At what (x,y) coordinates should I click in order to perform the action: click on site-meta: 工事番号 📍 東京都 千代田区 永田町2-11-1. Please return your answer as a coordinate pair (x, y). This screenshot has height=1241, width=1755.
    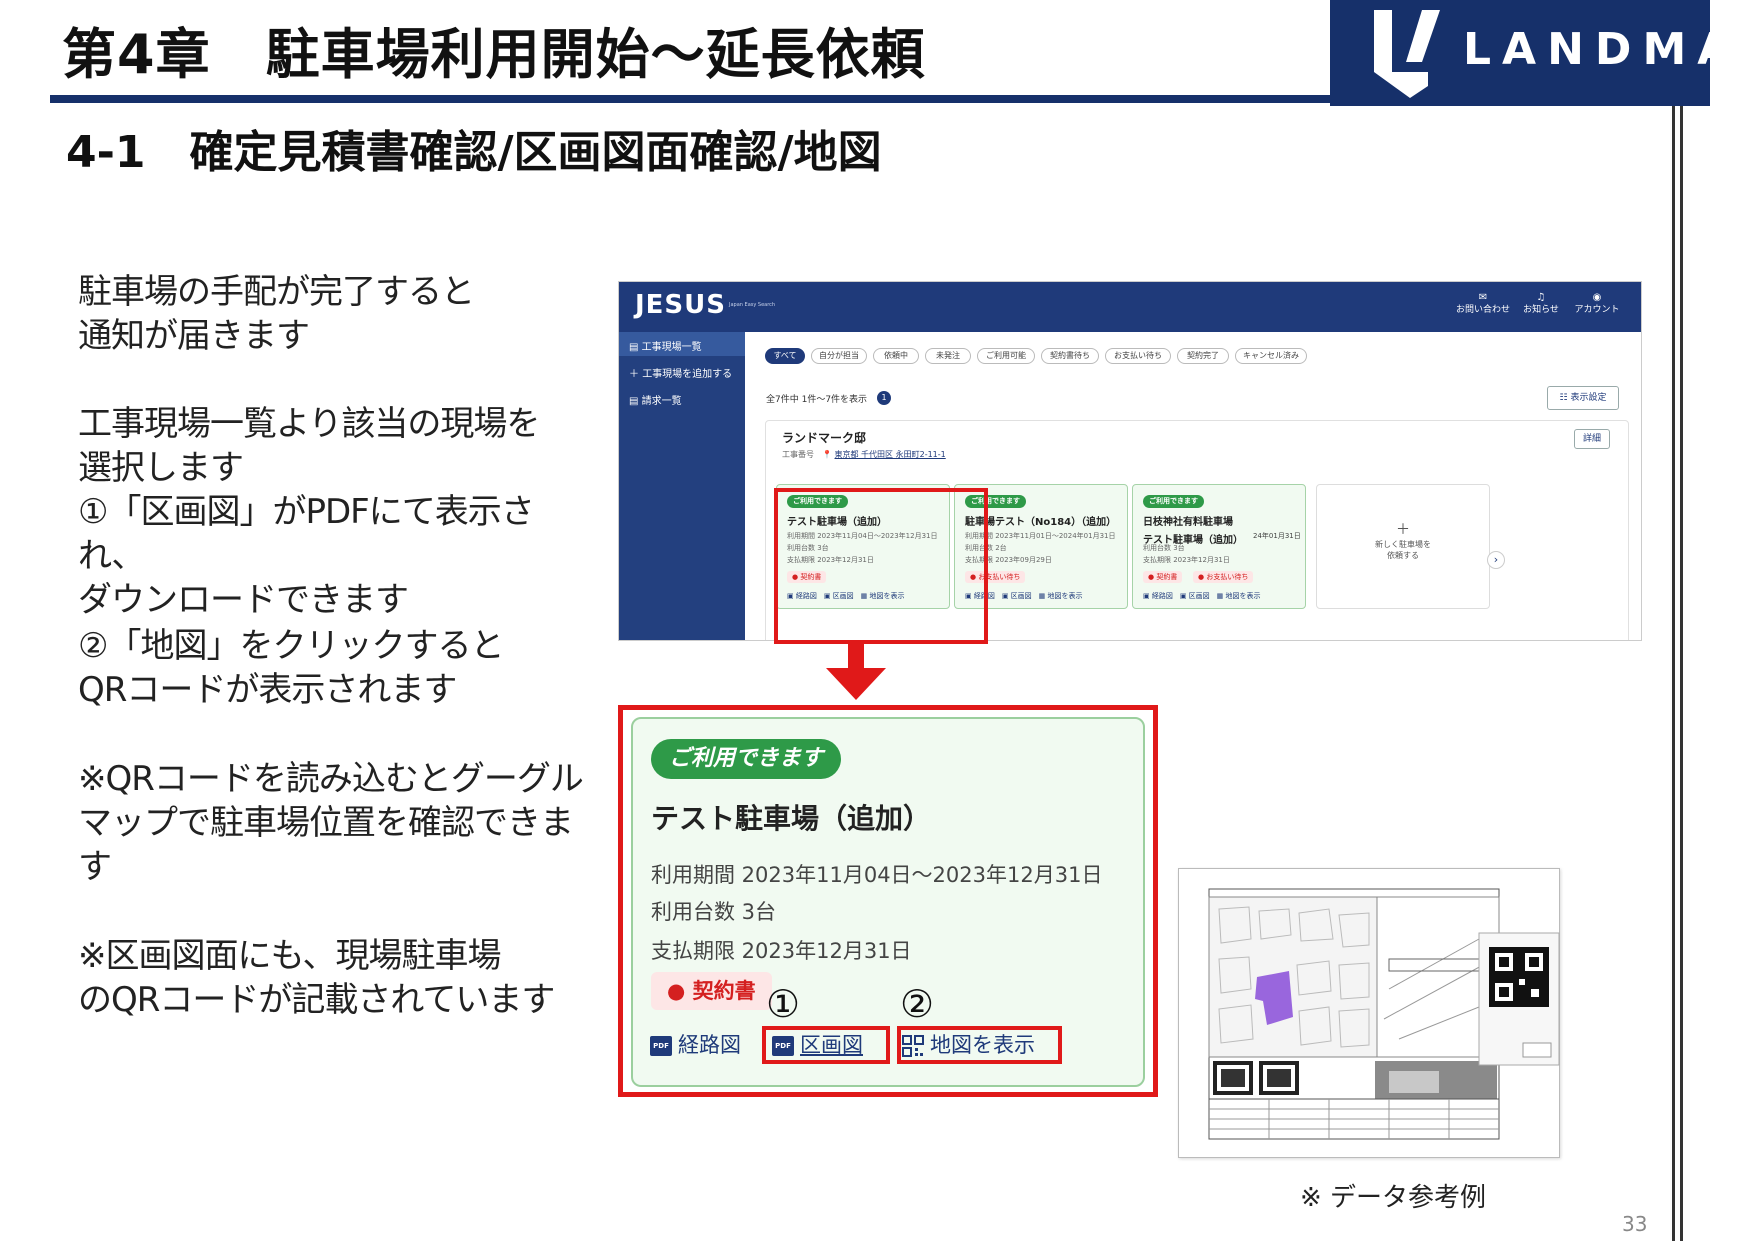
    Looking at the image, I should click on (864, 454).